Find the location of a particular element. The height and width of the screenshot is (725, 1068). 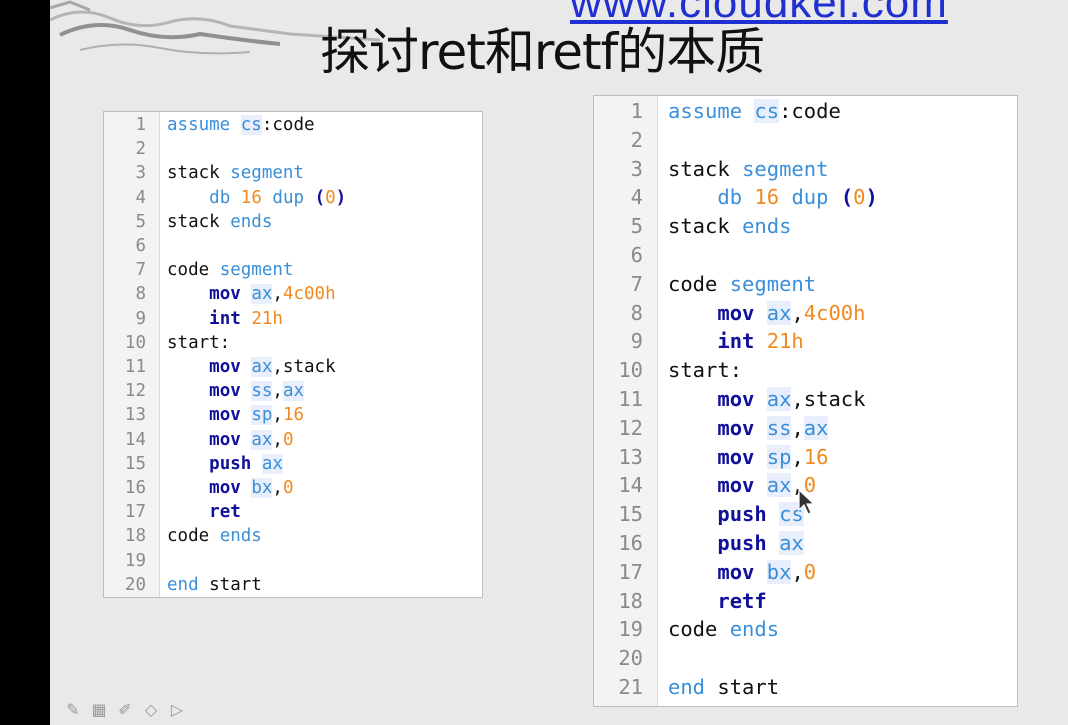

grid-icon: ▦ is located at coordinates (99, 710).